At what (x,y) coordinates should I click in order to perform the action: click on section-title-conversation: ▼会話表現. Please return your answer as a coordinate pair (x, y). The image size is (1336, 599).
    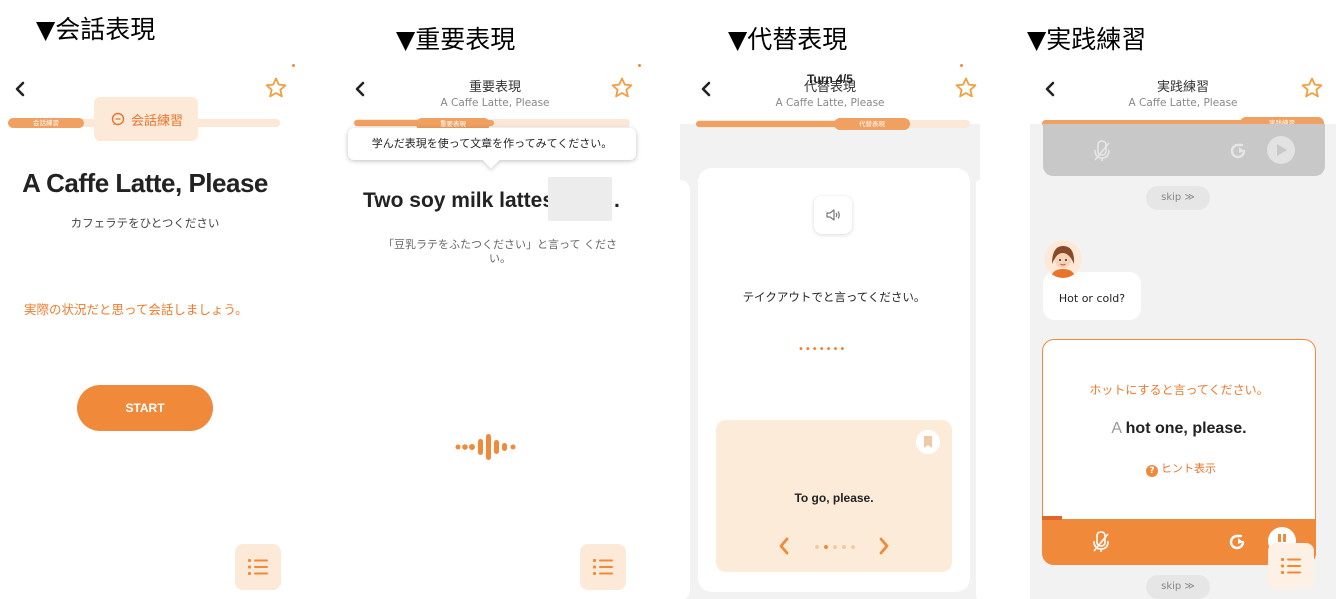
    Looking at the image, I should click on (96, 29).